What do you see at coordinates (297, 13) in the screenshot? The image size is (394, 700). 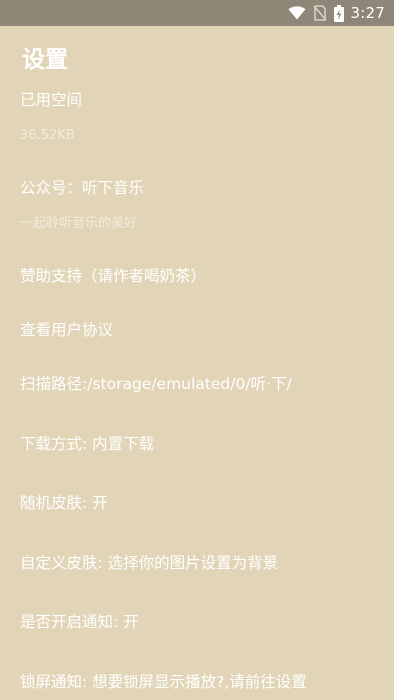 I see `wifi-icon` at bounding box center [297, 13].